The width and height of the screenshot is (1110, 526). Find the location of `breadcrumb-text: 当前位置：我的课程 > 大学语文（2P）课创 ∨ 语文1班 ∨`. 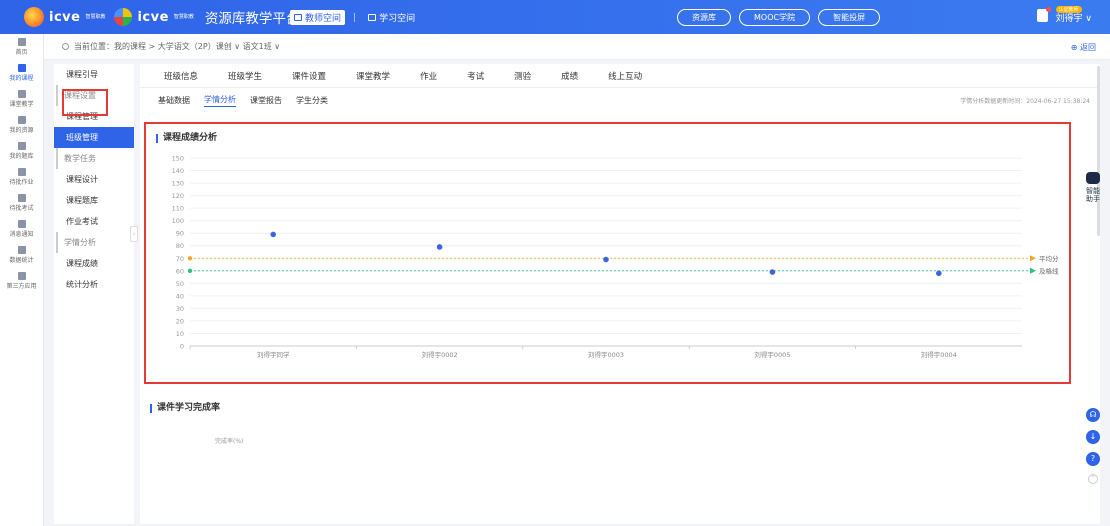

breadcrumb-text: 当前位置：我的课程 > 大学语文（2P）课创 ∨ 语文1班 ∨ is located at coordinates (177, 46).